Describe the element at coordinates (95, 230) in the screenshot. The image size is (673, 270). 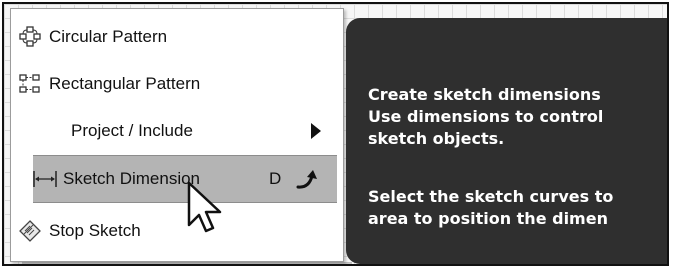
I see `menu-item-label: Stop Sketch` at that location.